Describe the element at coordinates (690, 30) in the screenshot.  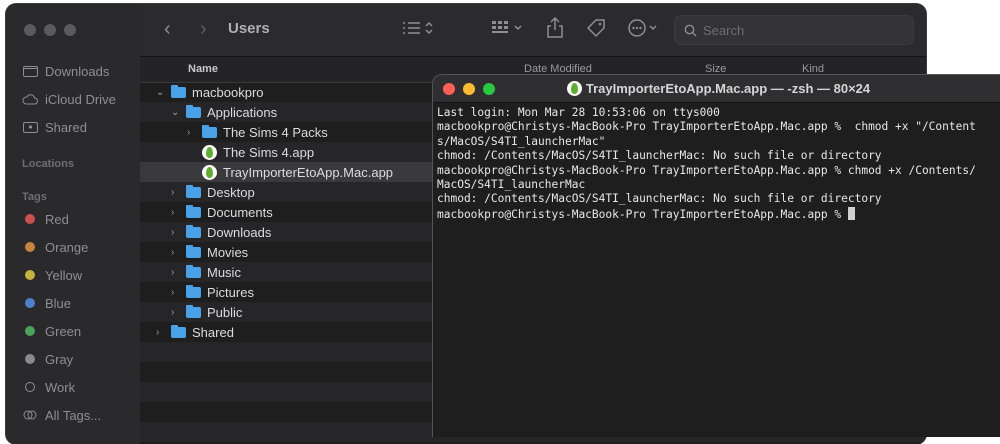
I see `search-icon` at that location.